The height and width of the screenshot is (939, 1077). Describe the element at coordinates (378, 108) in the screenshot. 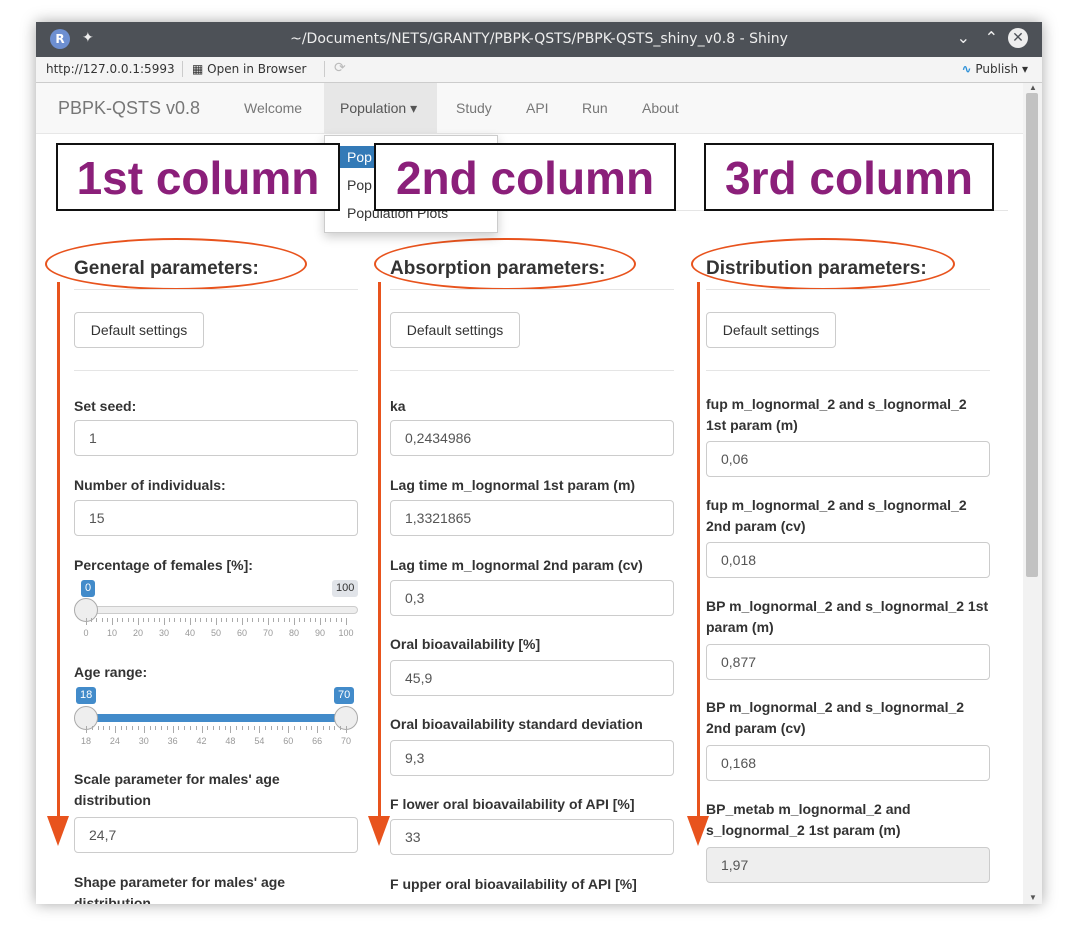

I see `tab-population: Population ▾` at that location.